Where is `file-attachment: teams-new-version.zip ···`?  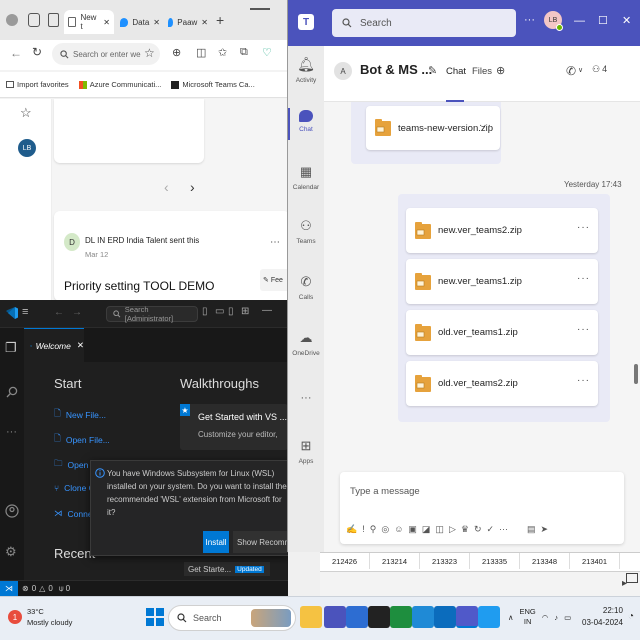
file-attachment: teams-new-version.zip ··· is located at coordinates (433, 128).